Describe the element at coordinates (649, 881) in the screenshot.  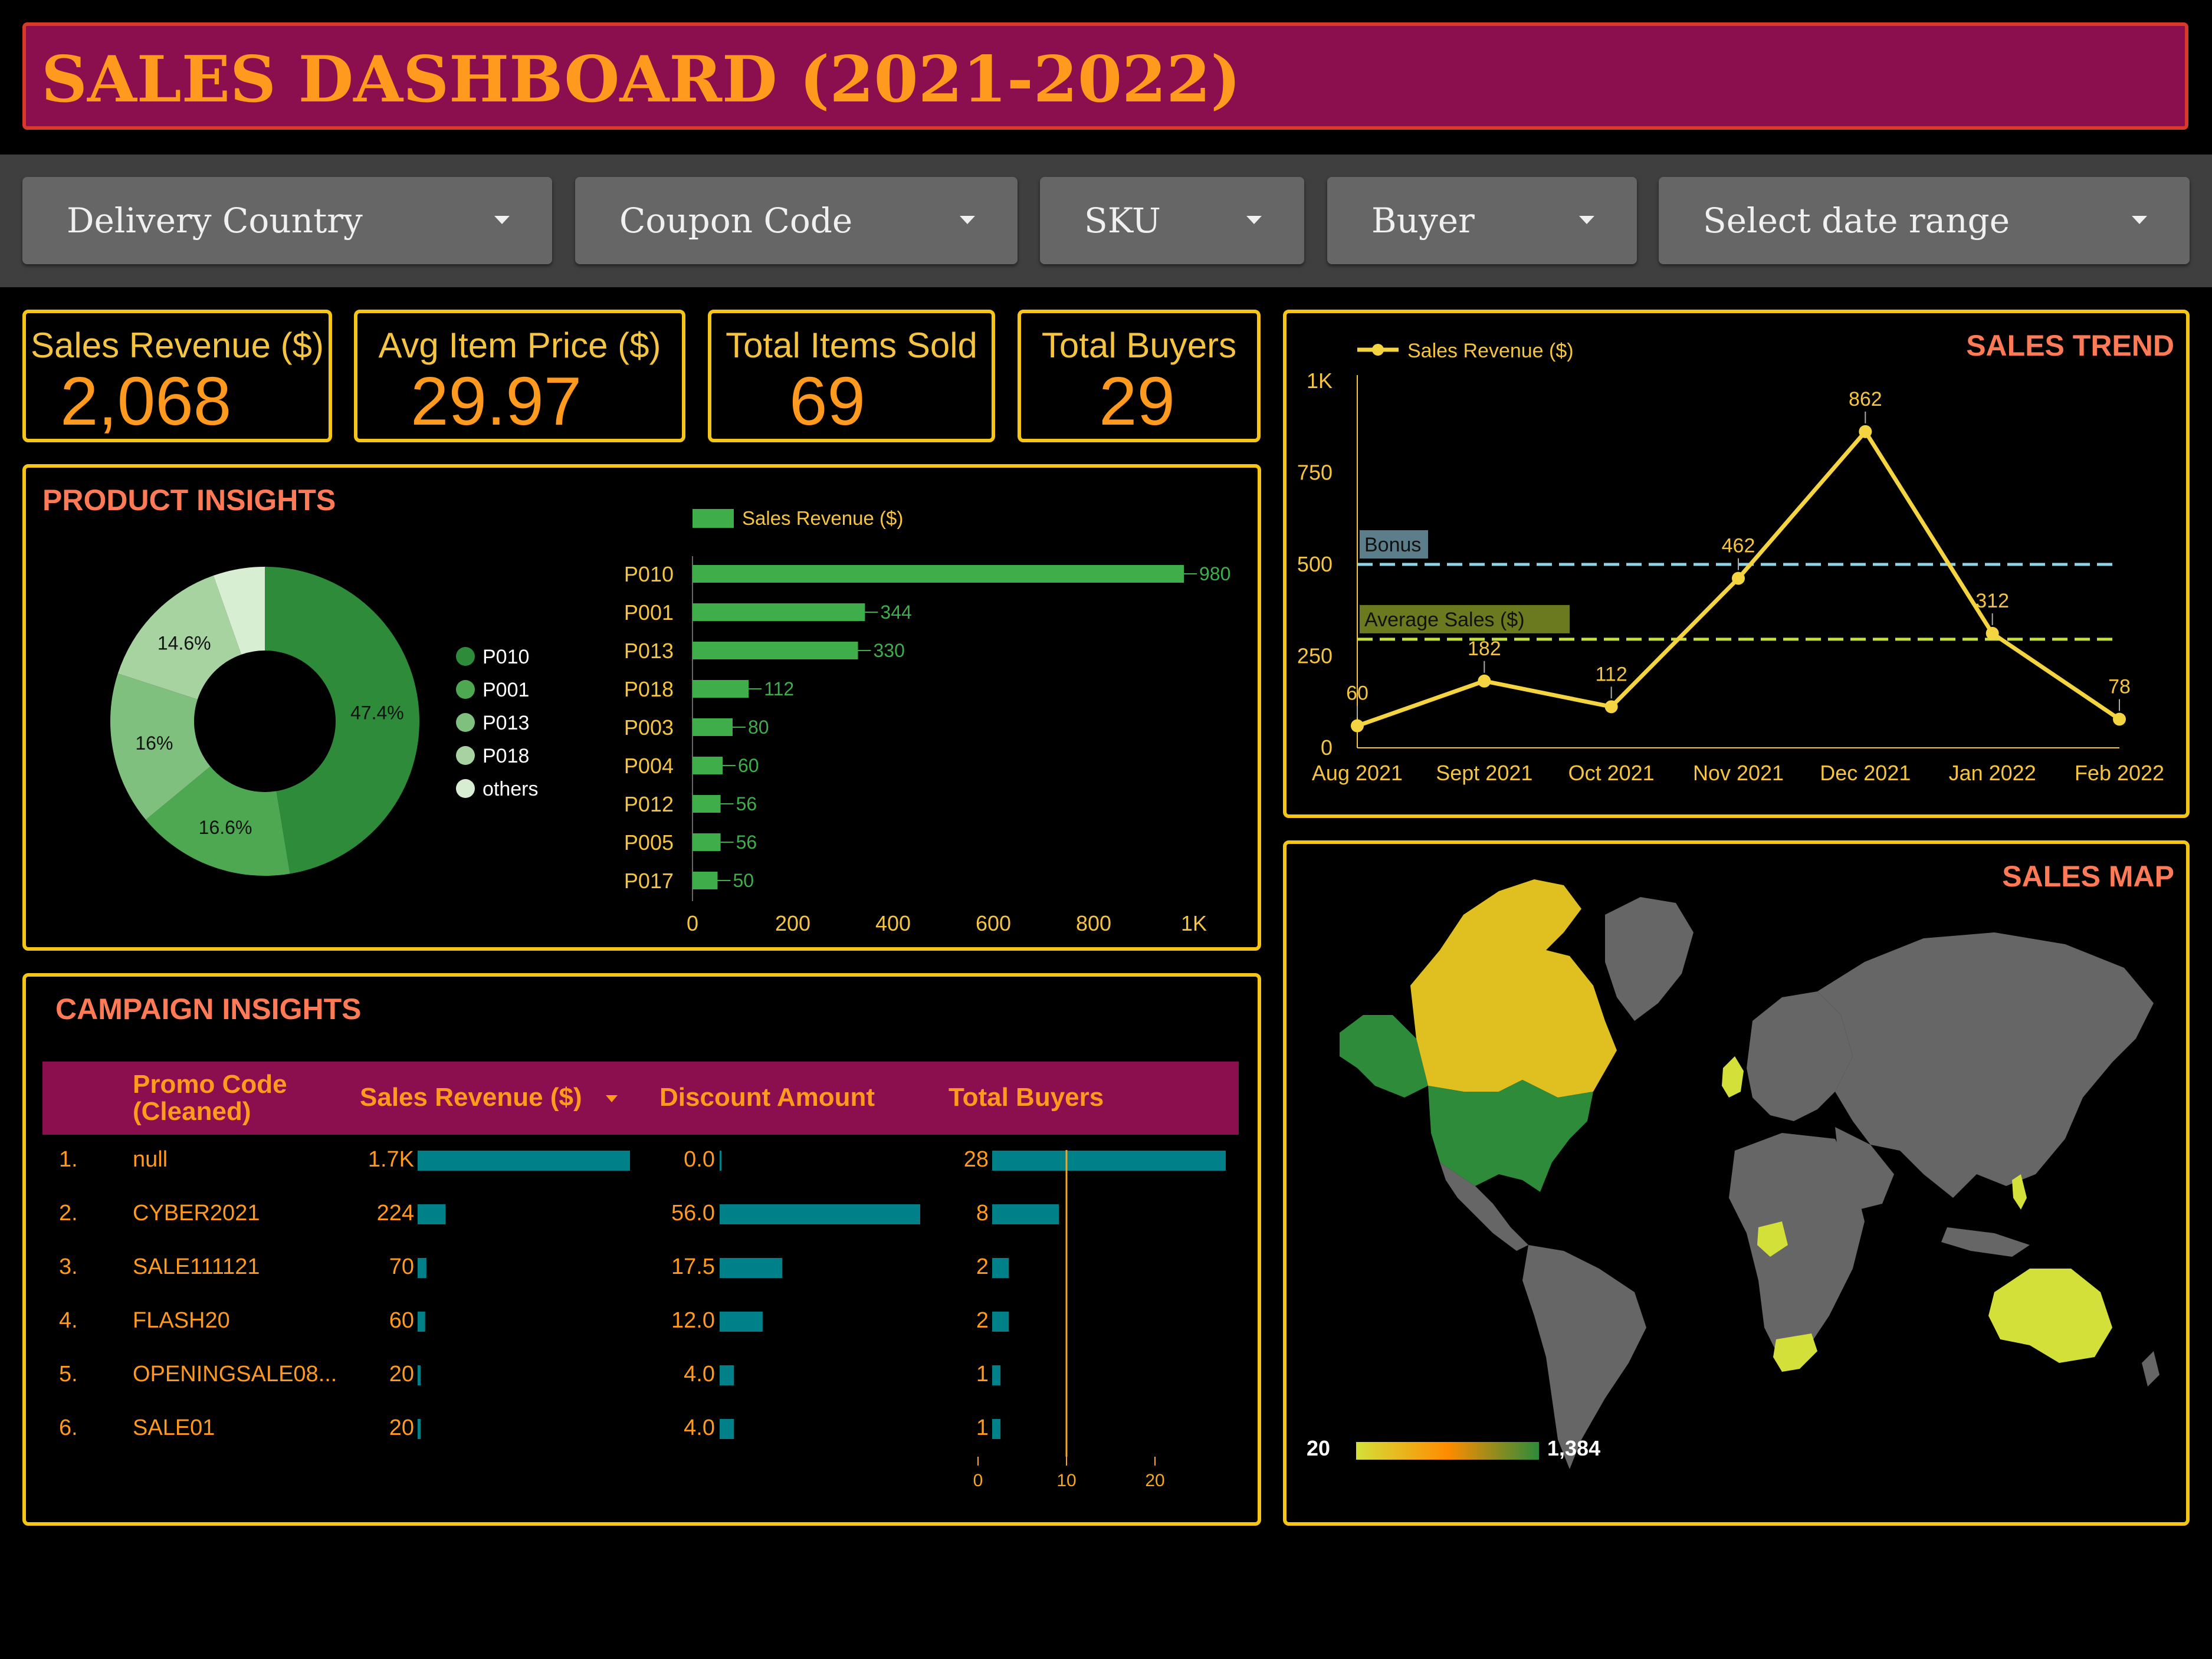
I see `bar-category-label: P017` at that location.